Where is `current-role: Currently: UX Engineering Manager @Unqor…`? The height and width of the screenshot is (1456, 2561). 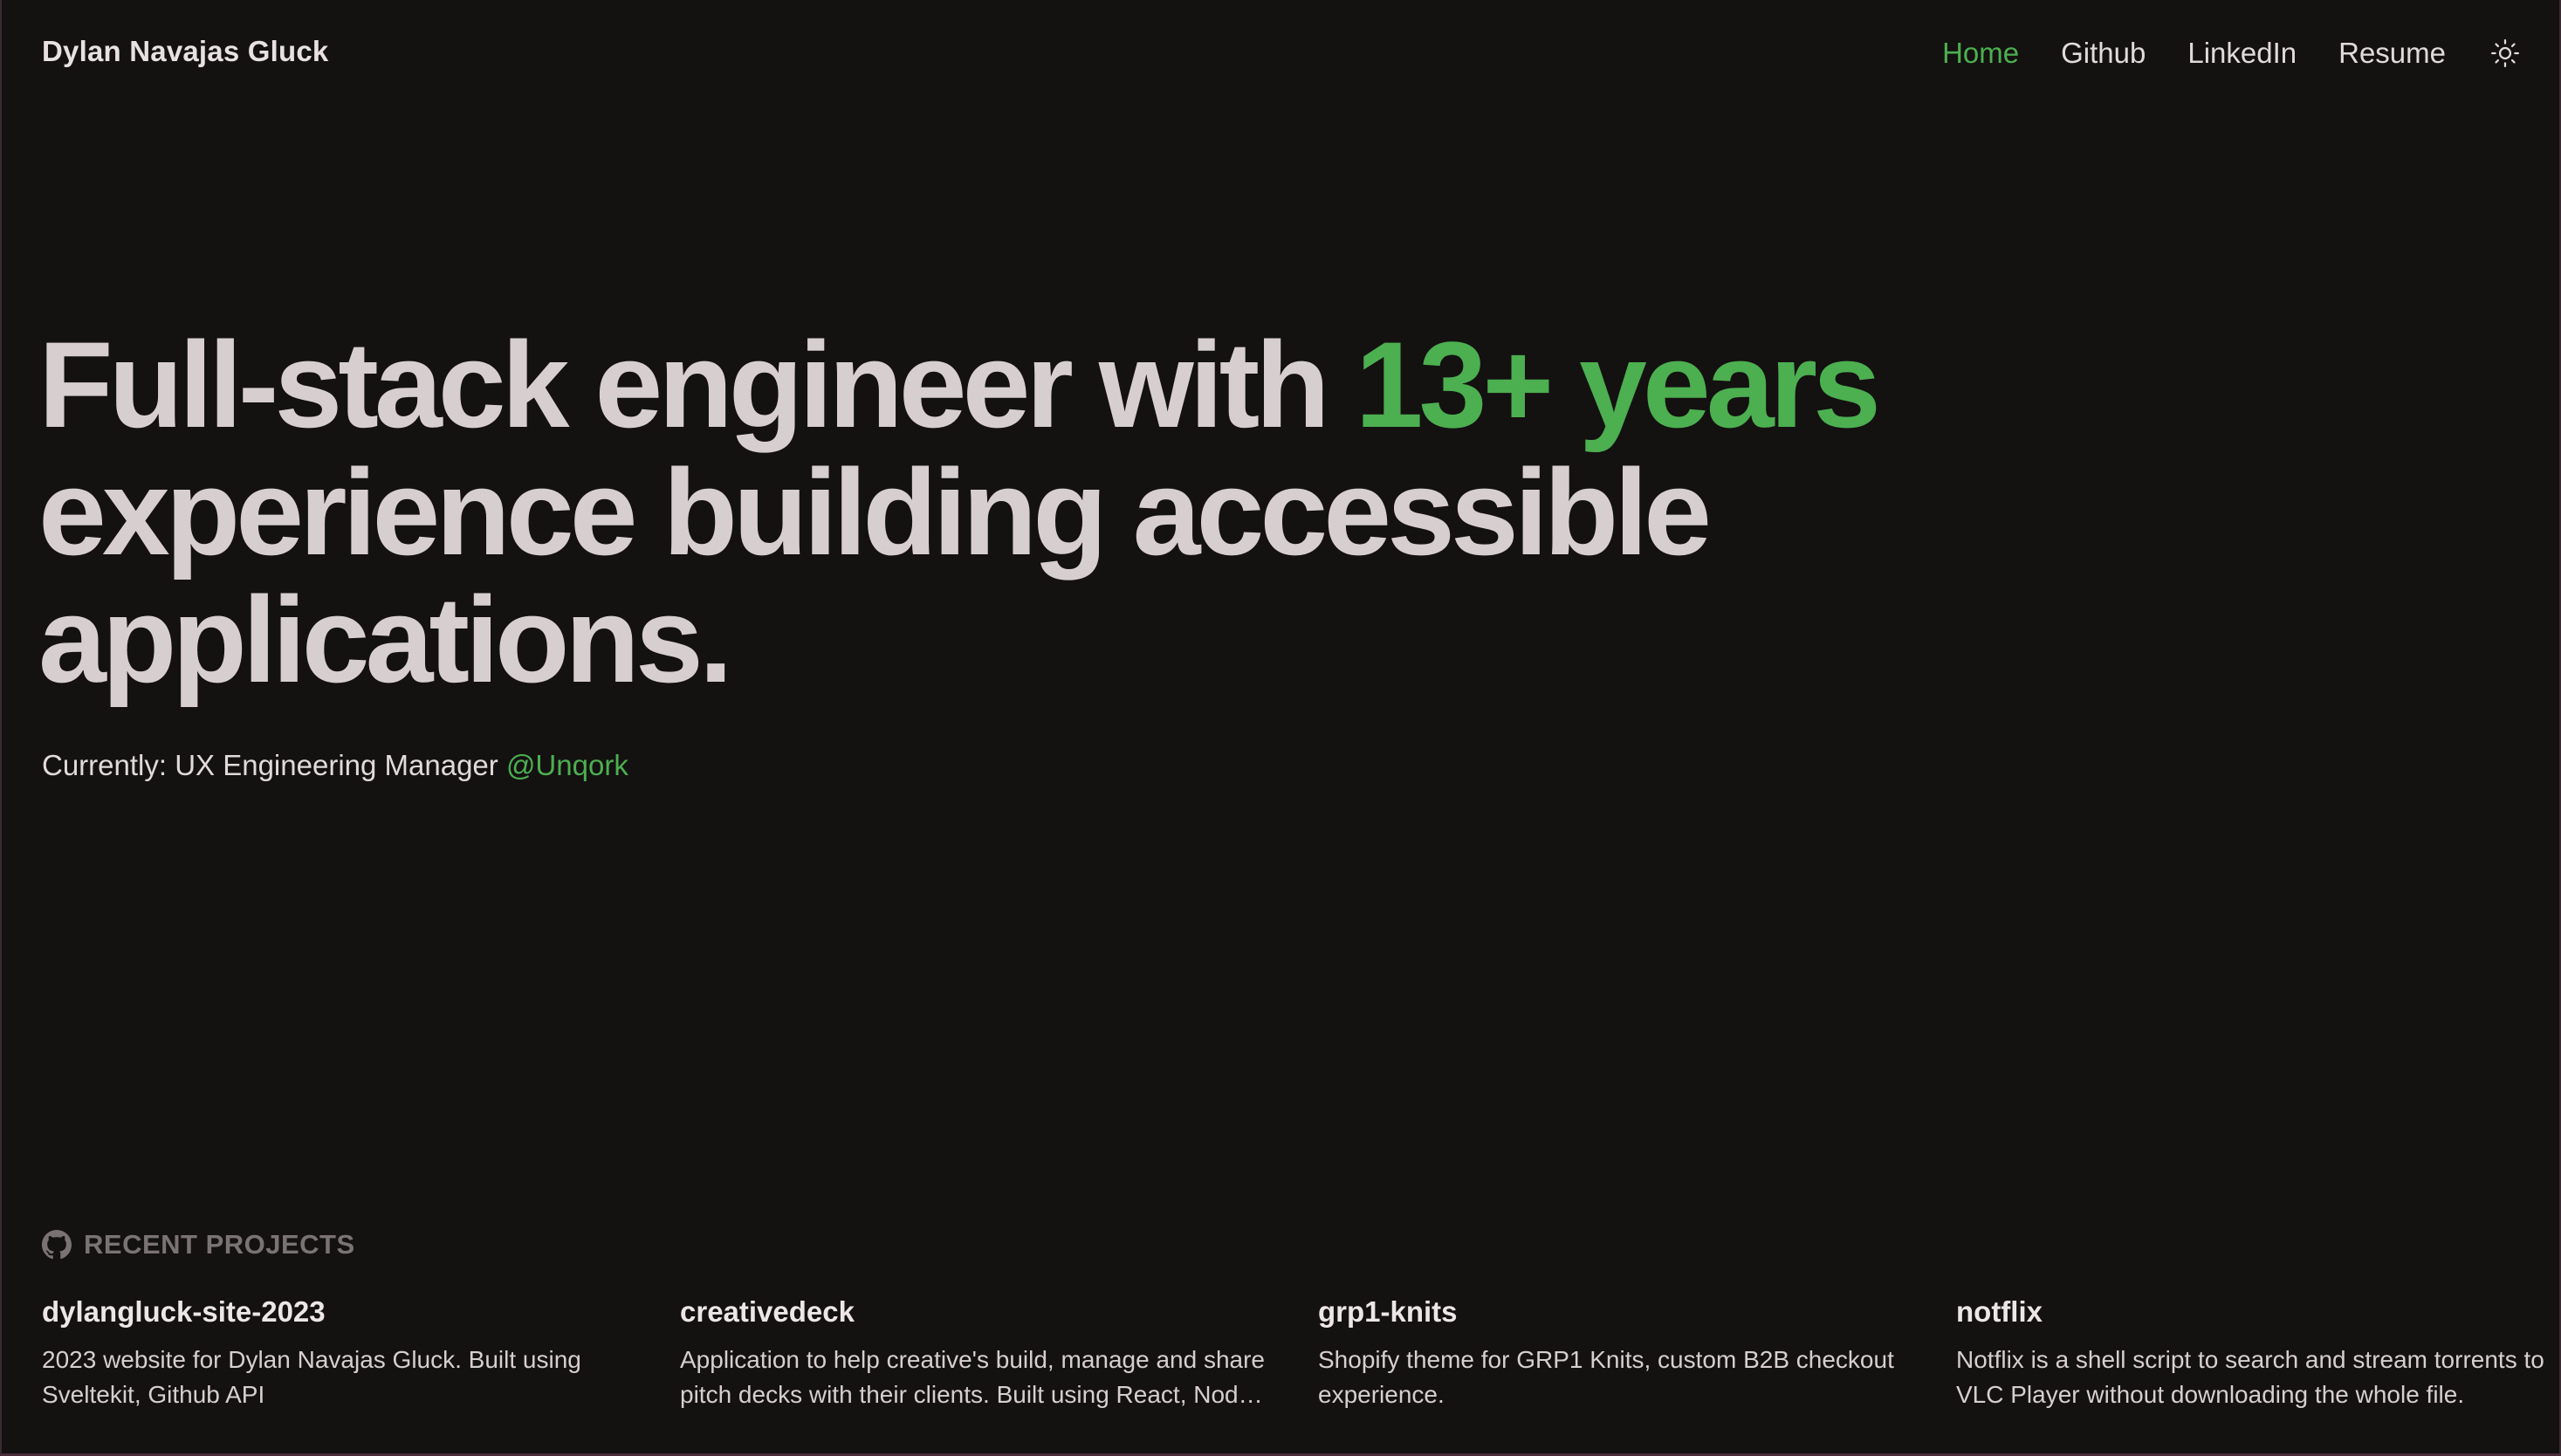
current-role: Currently: UX Engineering Manager @Unqor… is located at coordinates (335, 765).